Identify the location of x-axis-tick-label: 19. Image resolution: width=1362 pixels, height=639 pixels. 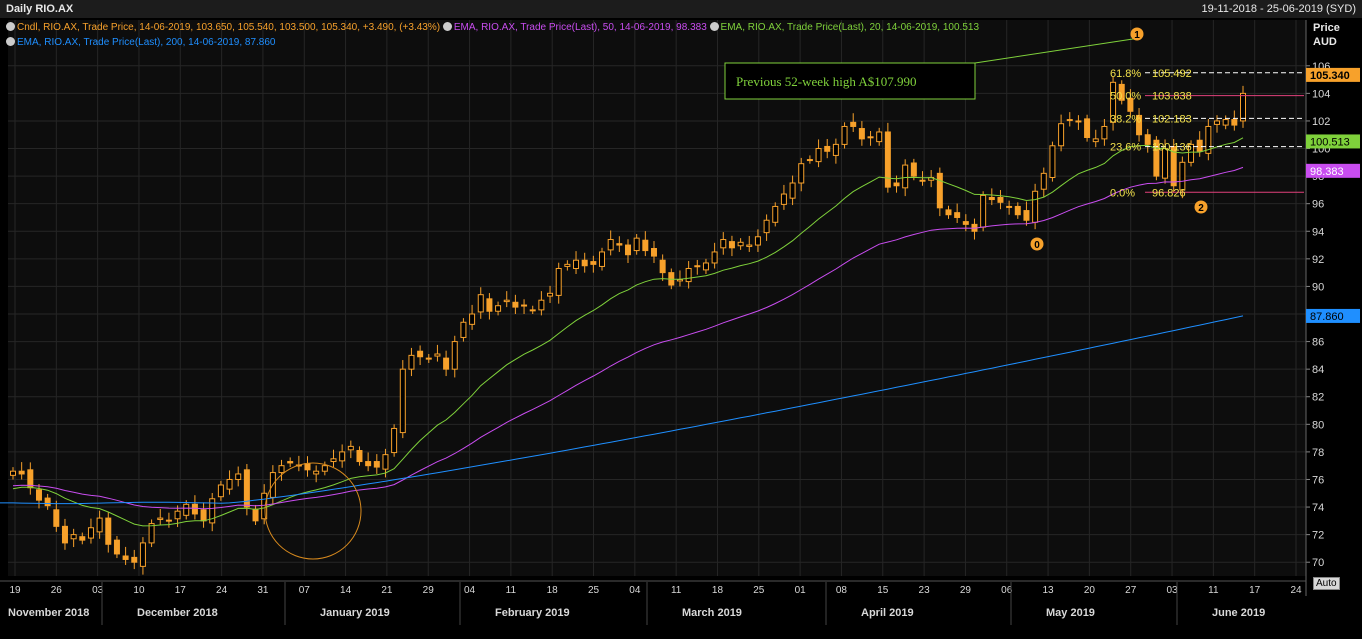
(15, 590).